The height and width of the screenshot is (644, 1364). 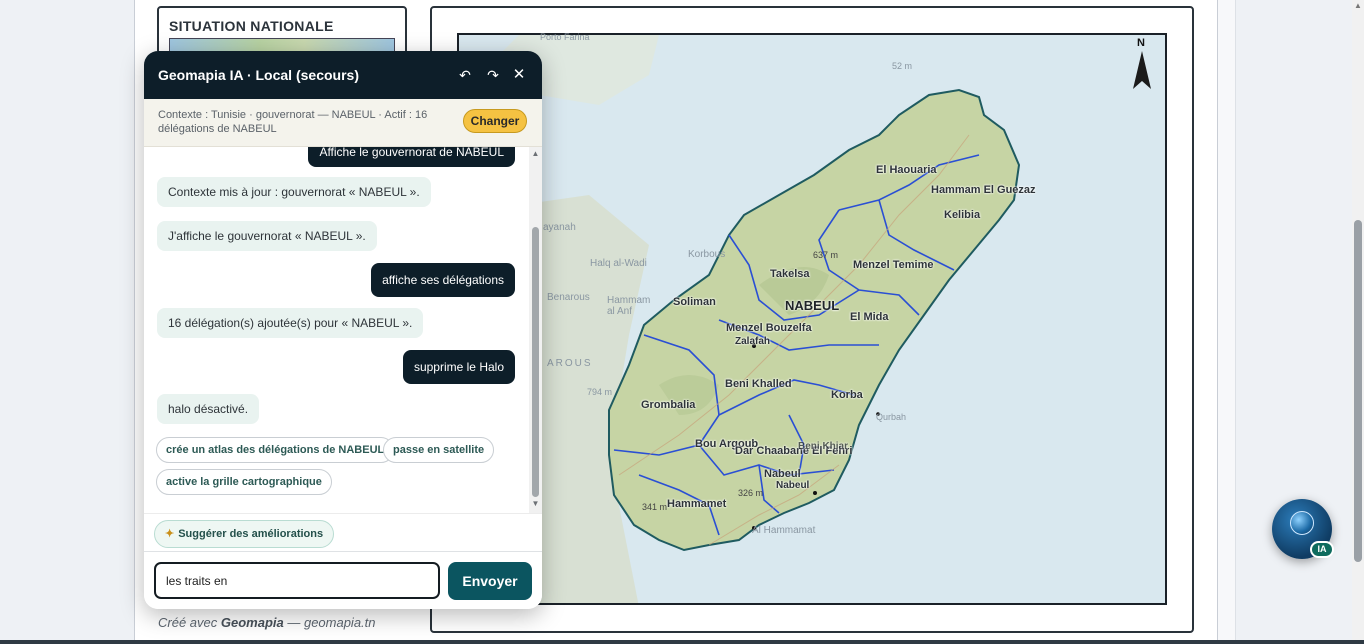 I want to click on label-el-haouaria: El Haouaria, so click(x=906, y=170).